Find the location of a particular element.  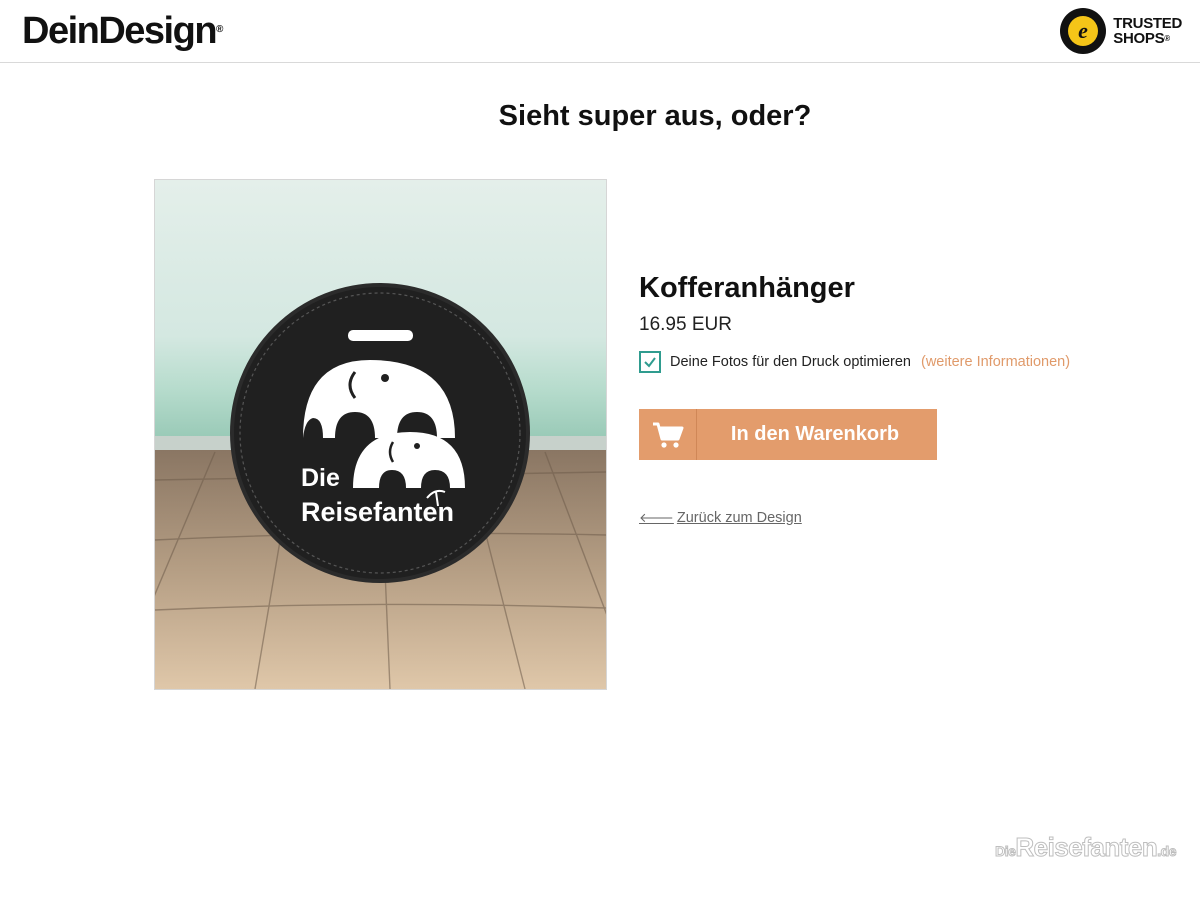

reisefanten-watermark: DieReisefanten.de is located at coordinates (1086, 847).